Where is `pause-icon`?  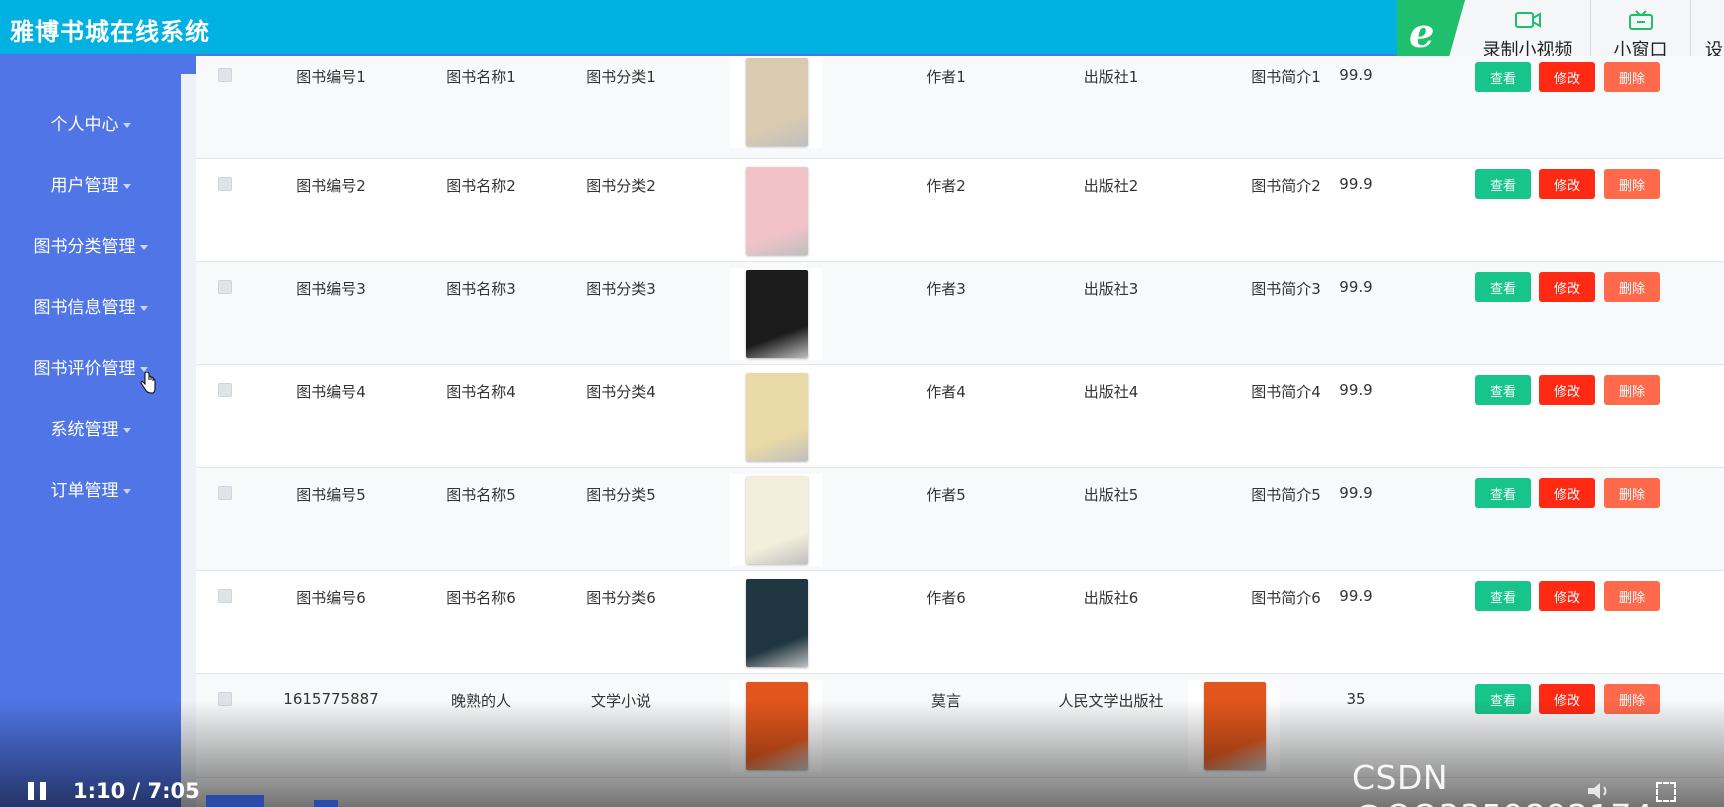
pause-icon is located at coordinates (38, 791).